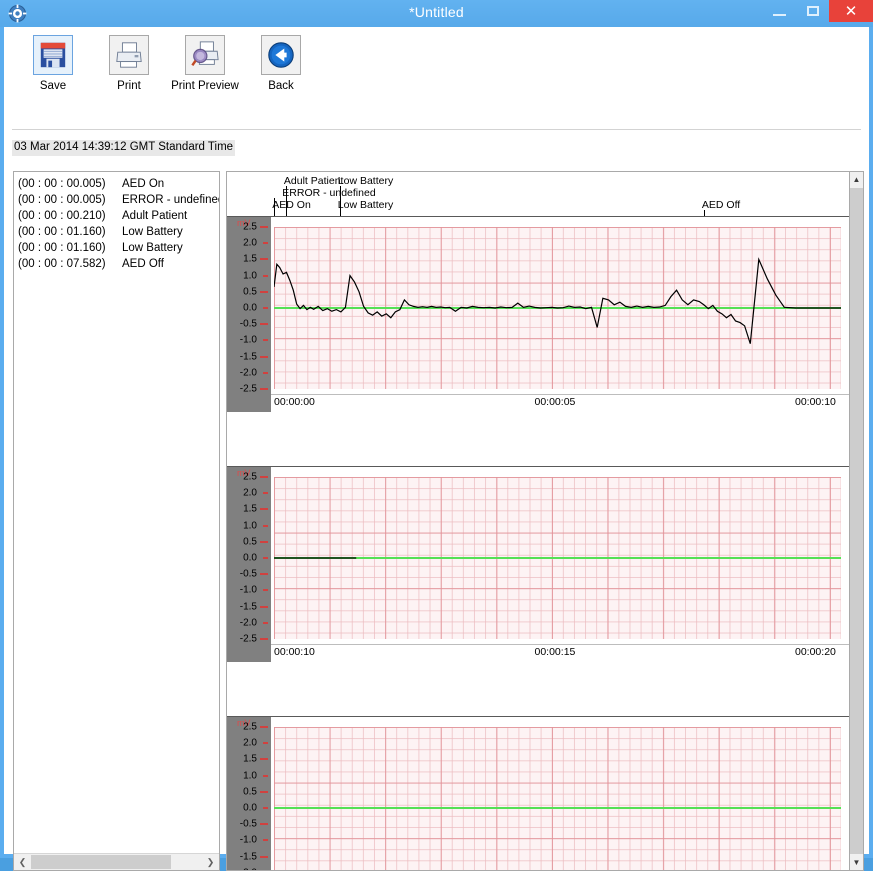 The height and width of the screenshot is (871, 873). What do you see at coordinates (129, 86) in the screenshot?
I see `print-label: Print` at bounding box center [129, 86].